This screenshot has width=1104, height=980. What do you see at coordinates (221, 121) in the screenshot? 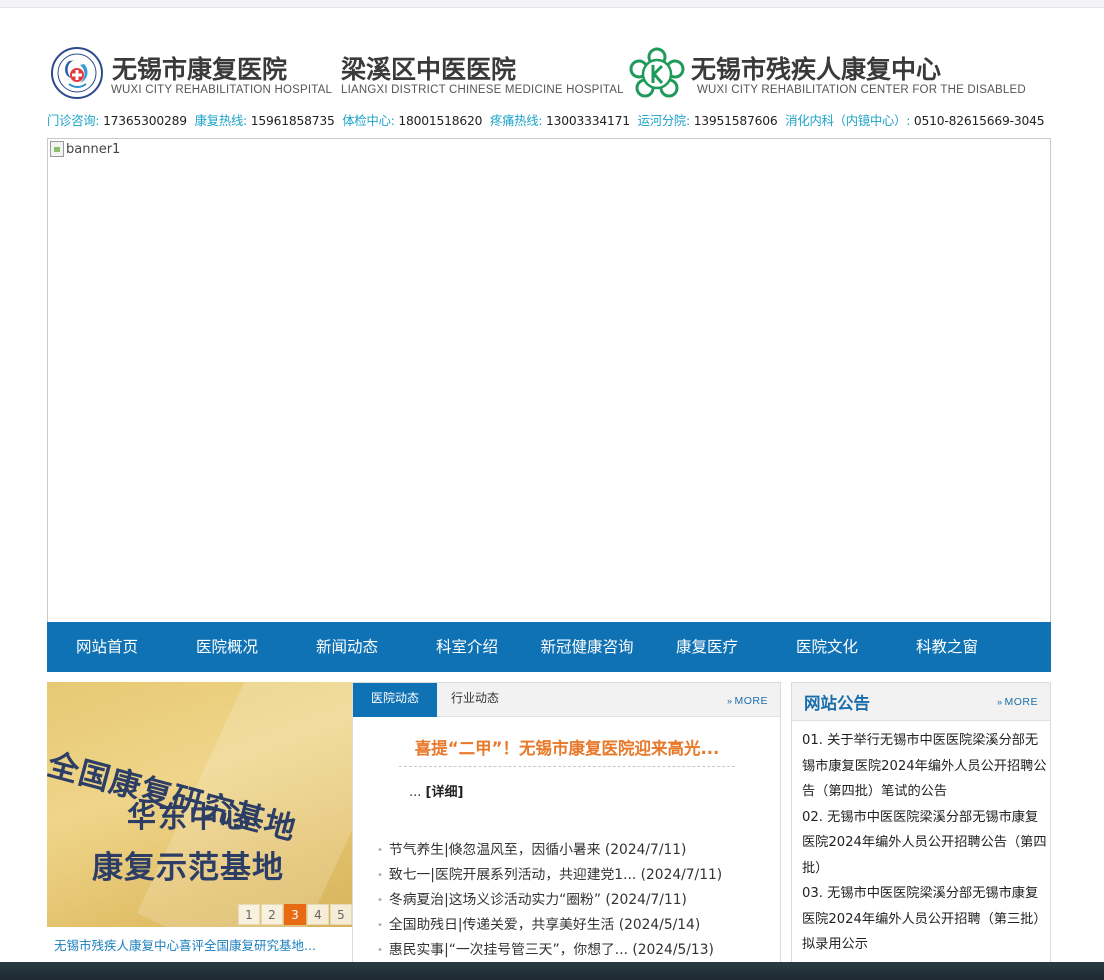
I see `hotline-label: 康复热线:` at bounding box center [221, 121].